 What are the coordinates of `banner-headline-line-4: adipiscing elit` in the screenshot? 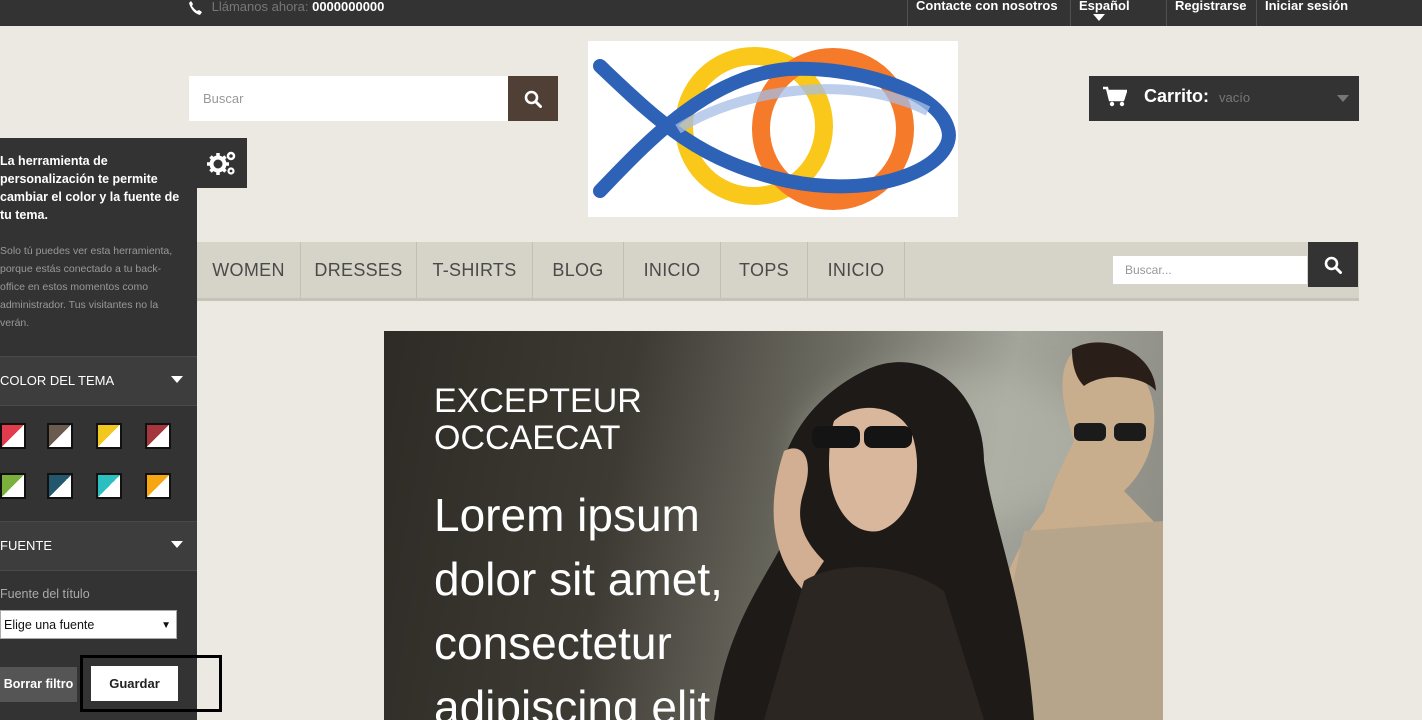 It's located at (572, 700).